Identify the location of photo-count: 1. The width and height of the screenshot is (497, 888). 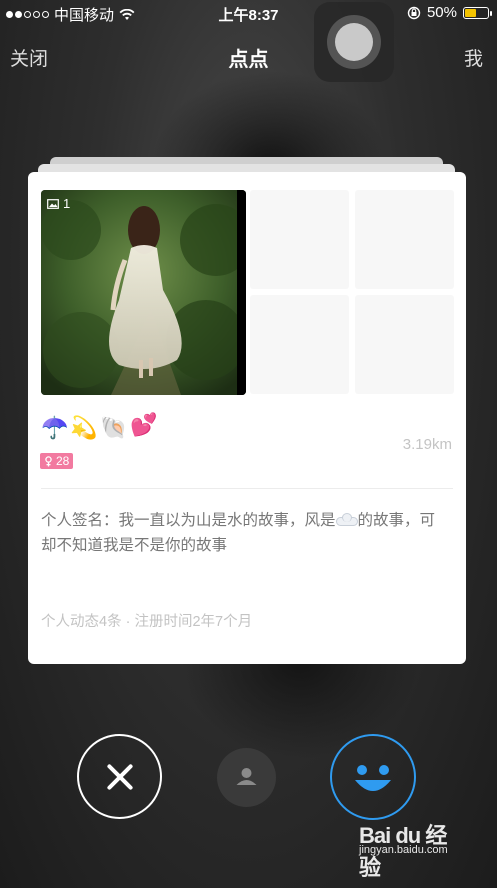
(58, 203).